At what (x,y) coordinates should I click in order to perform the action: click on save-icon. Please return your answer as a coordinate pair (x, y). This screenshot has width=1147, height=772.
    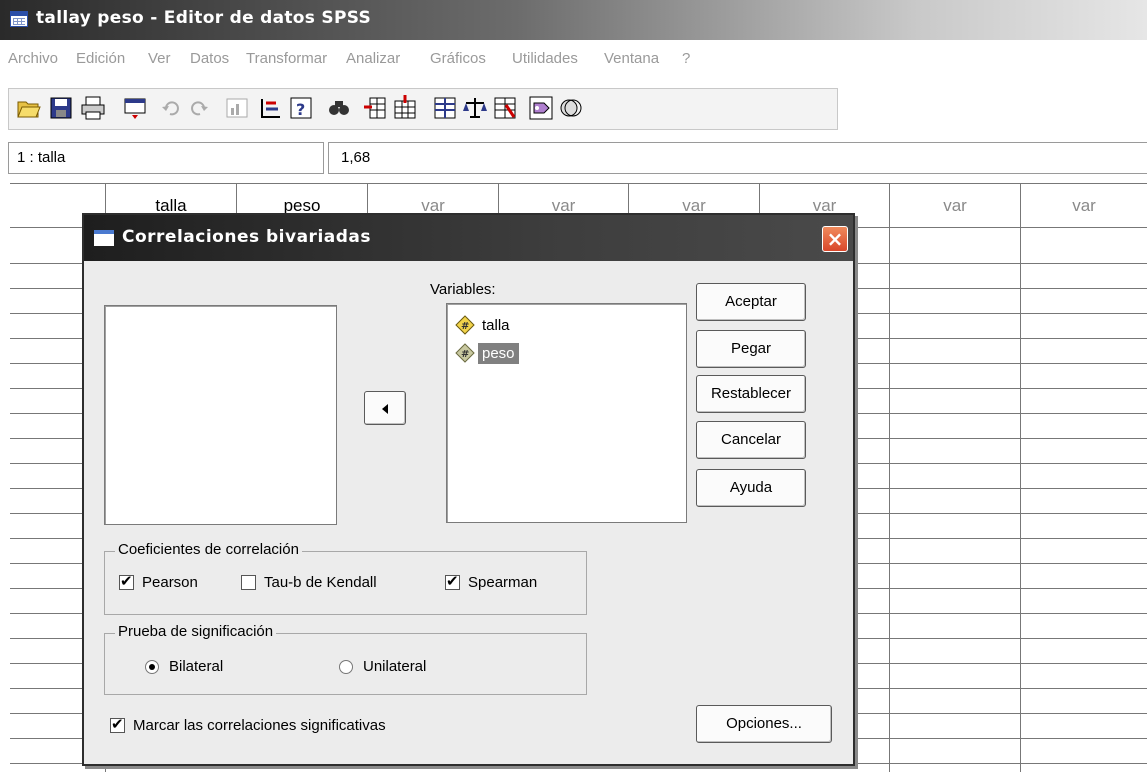
    Looking at the image, I should click on (61, 108).